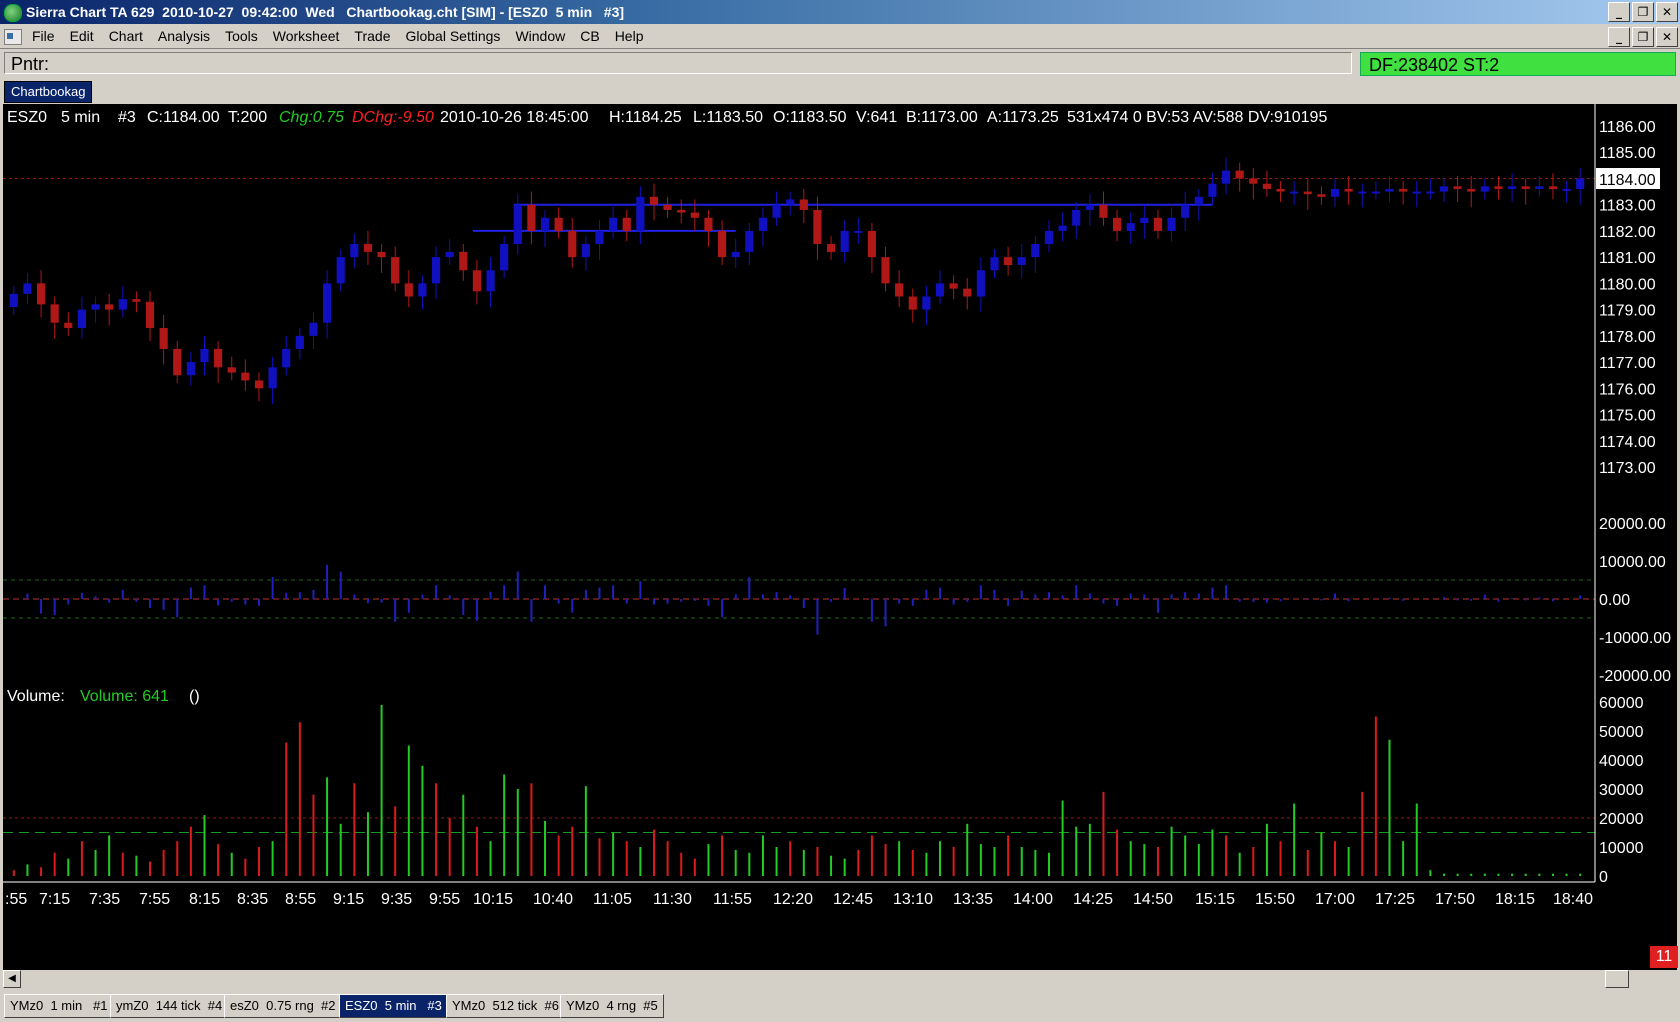 The width and height of the screenshot is (1680, 1022). I want to click on price-axis-tick: 1175.00, so click(1627, 416).